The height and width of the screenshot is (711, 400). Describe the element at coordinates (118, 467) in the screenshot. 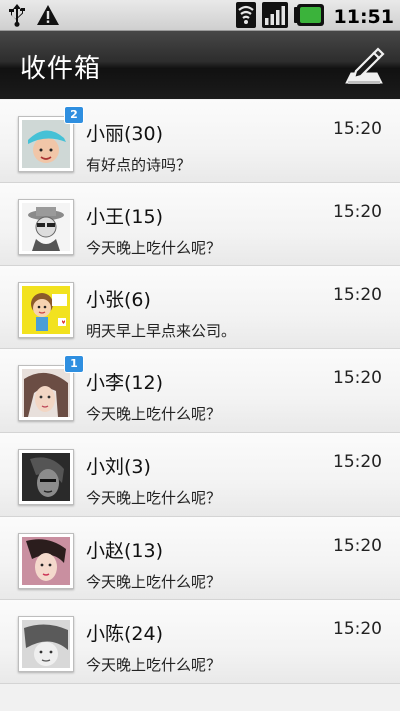

I see `contact-name: 小刘(3)` at that location.